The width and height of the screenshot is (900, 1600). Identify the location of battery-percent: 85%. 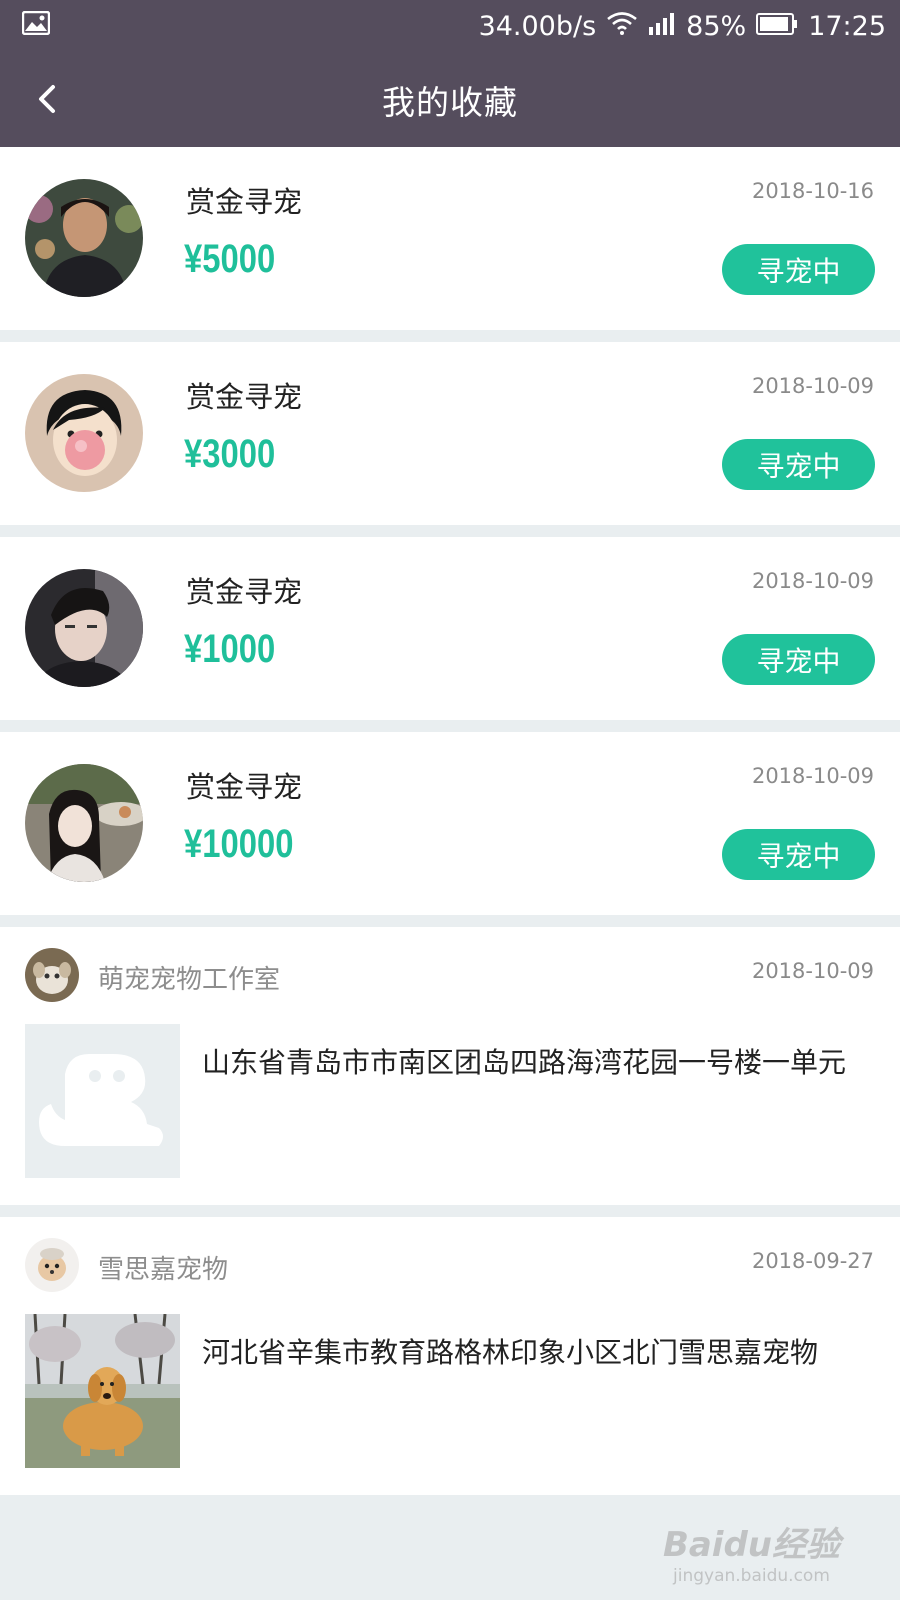
(716, 26).